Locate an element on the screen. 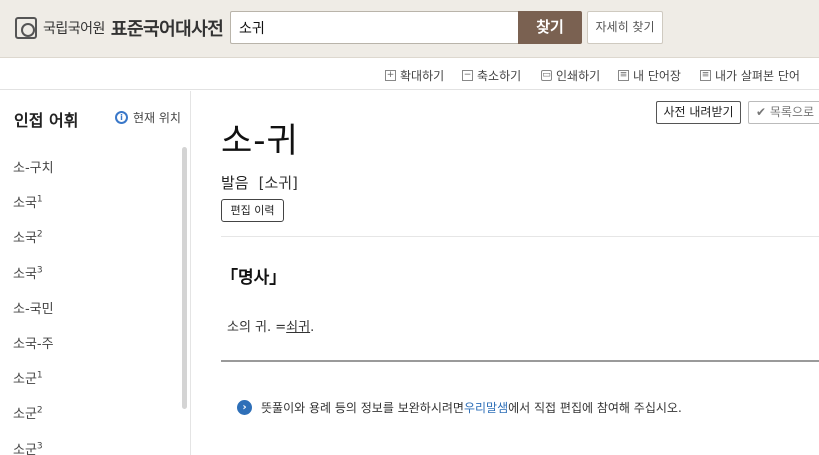 The width and height of the screenshot is (819, 455). minus-icon: − is located at coordinates (467, 75).